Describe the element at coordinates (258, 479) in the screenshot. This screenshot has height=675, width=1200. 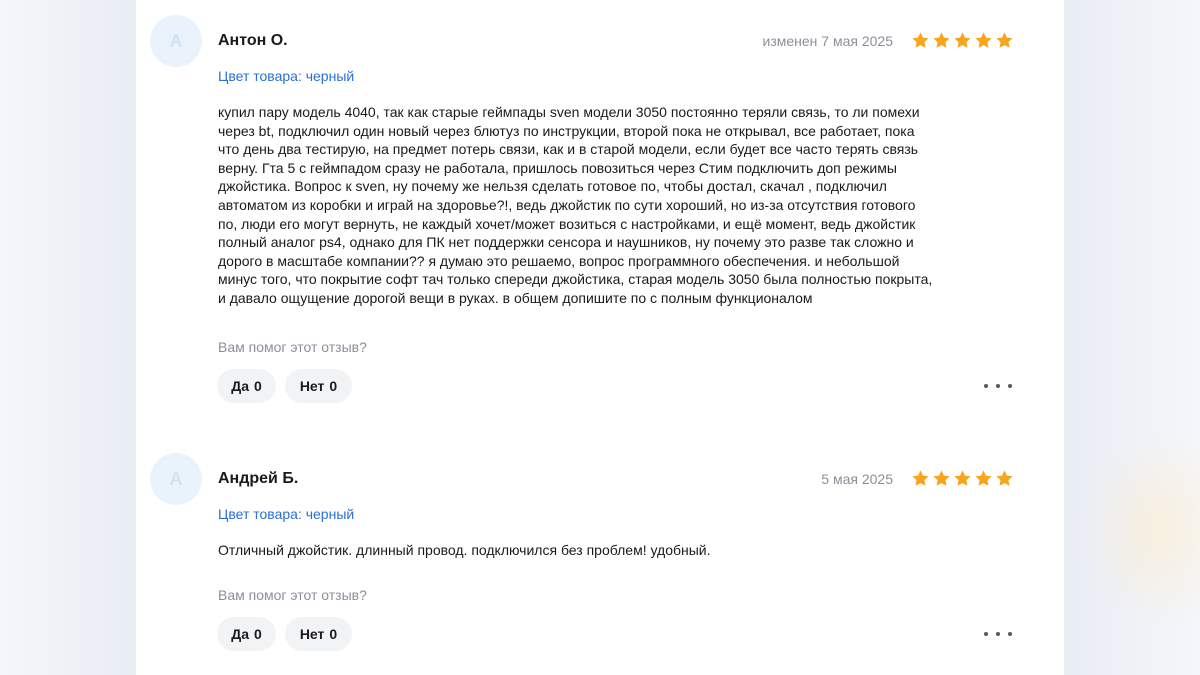
I see `review-author: Андрей Б.` at that location.